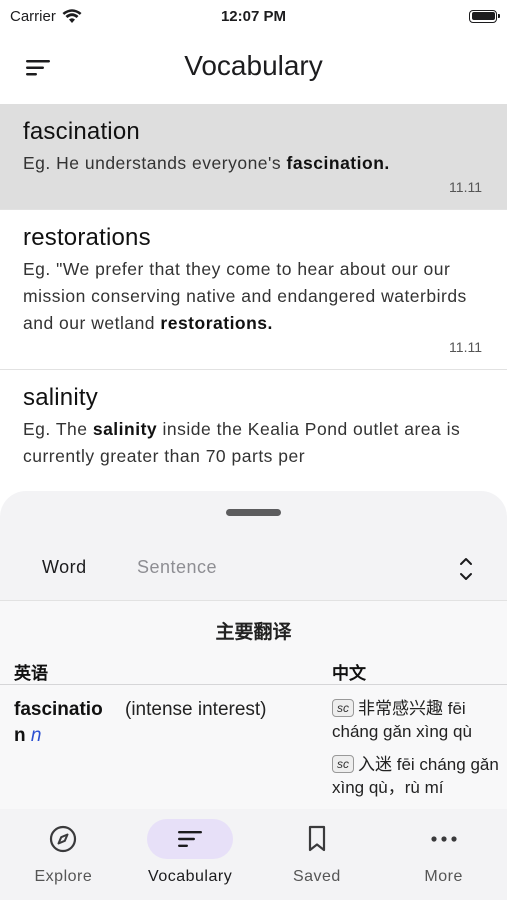 The image size is (507, 900). Describe the element at coordinates (87, 237) in the screenshot. I see `vocab-word: restorations` at that location.